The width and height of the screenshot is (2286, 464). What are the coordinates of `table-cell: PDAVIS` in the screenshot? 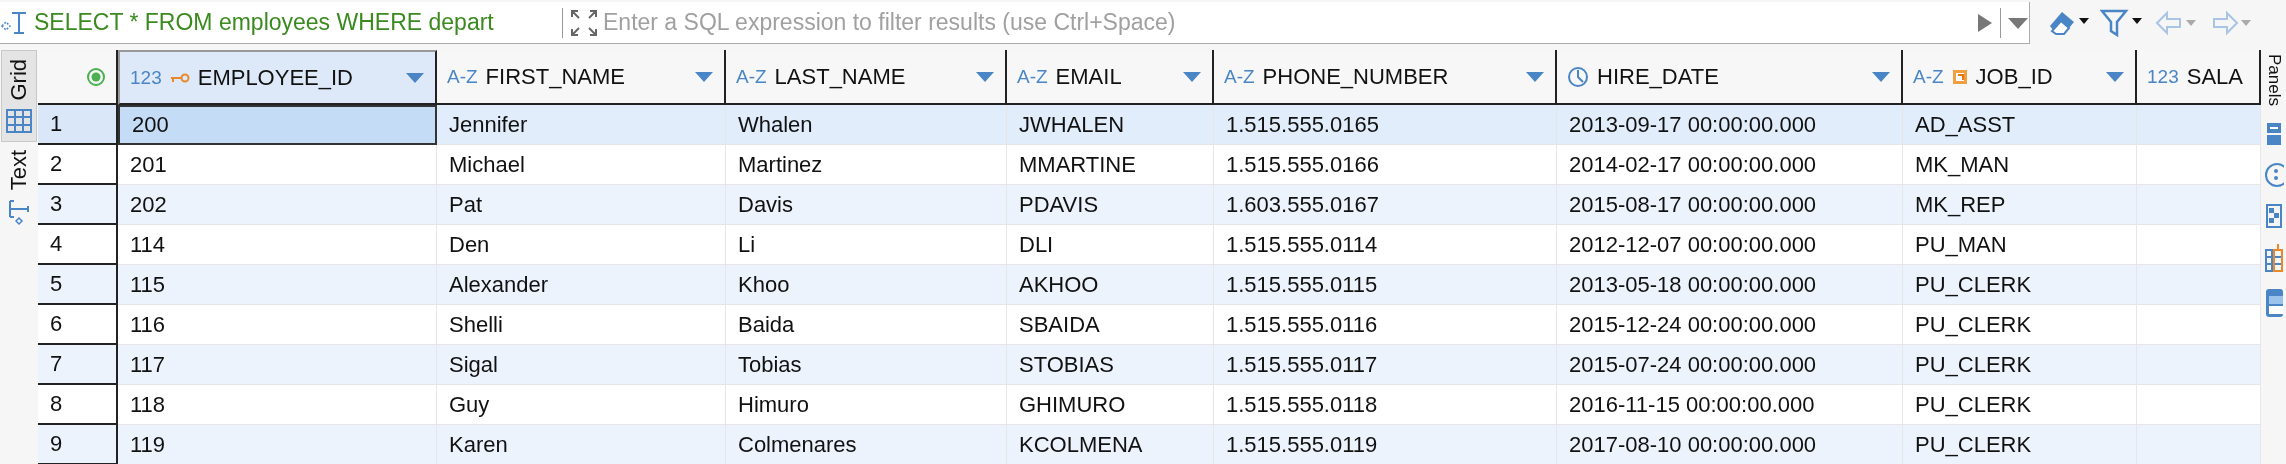 It's located at (1110, 205).